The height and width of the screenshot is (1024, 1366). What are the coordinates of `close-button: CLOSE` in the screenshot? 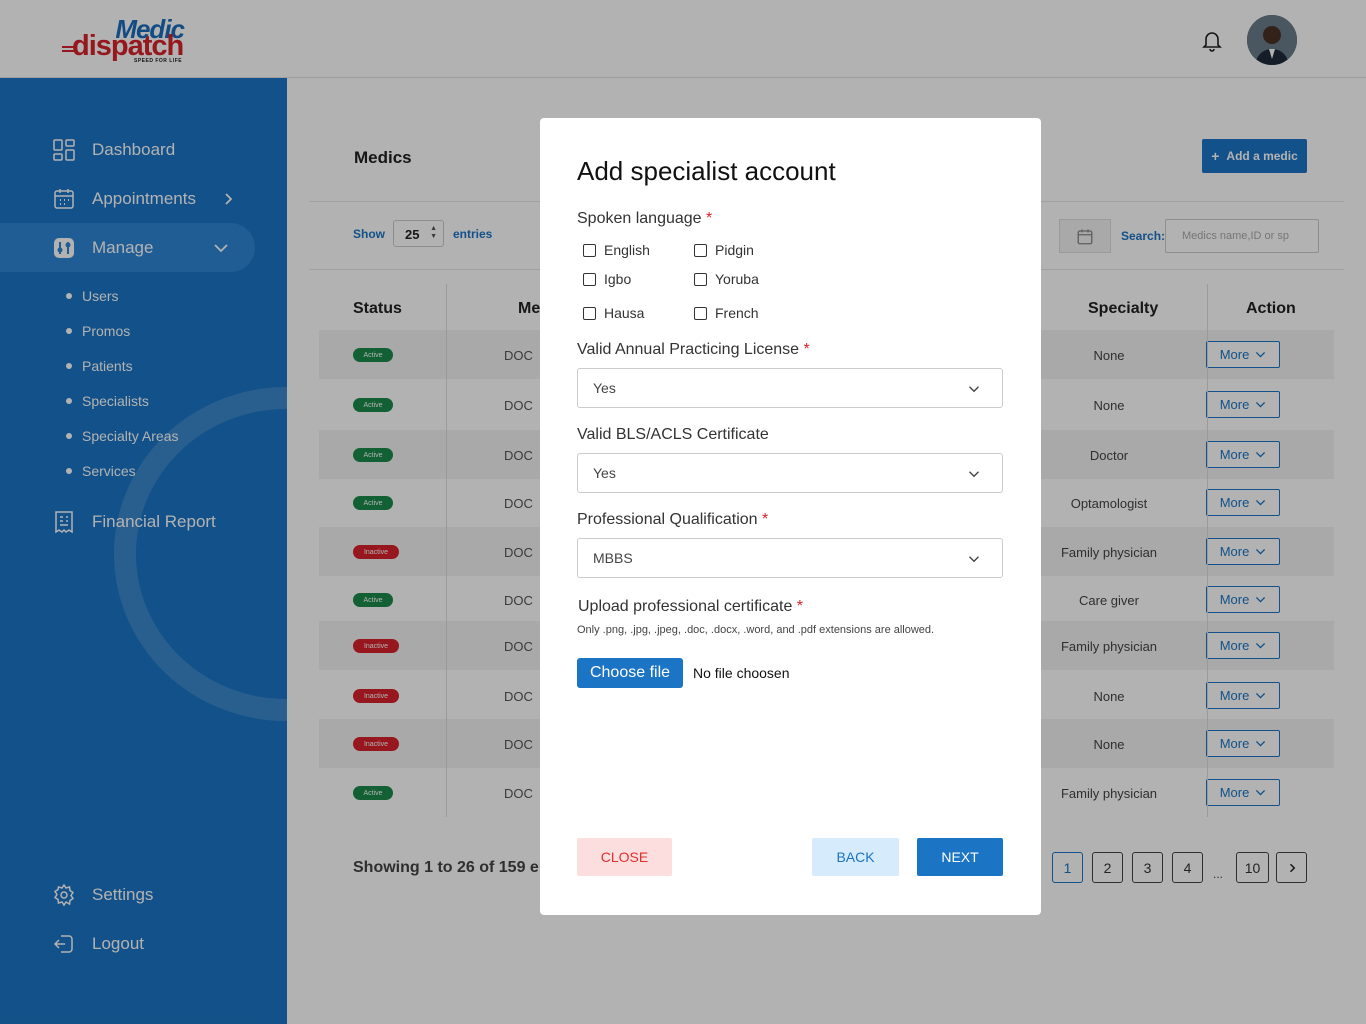 It's located at (624, 857).